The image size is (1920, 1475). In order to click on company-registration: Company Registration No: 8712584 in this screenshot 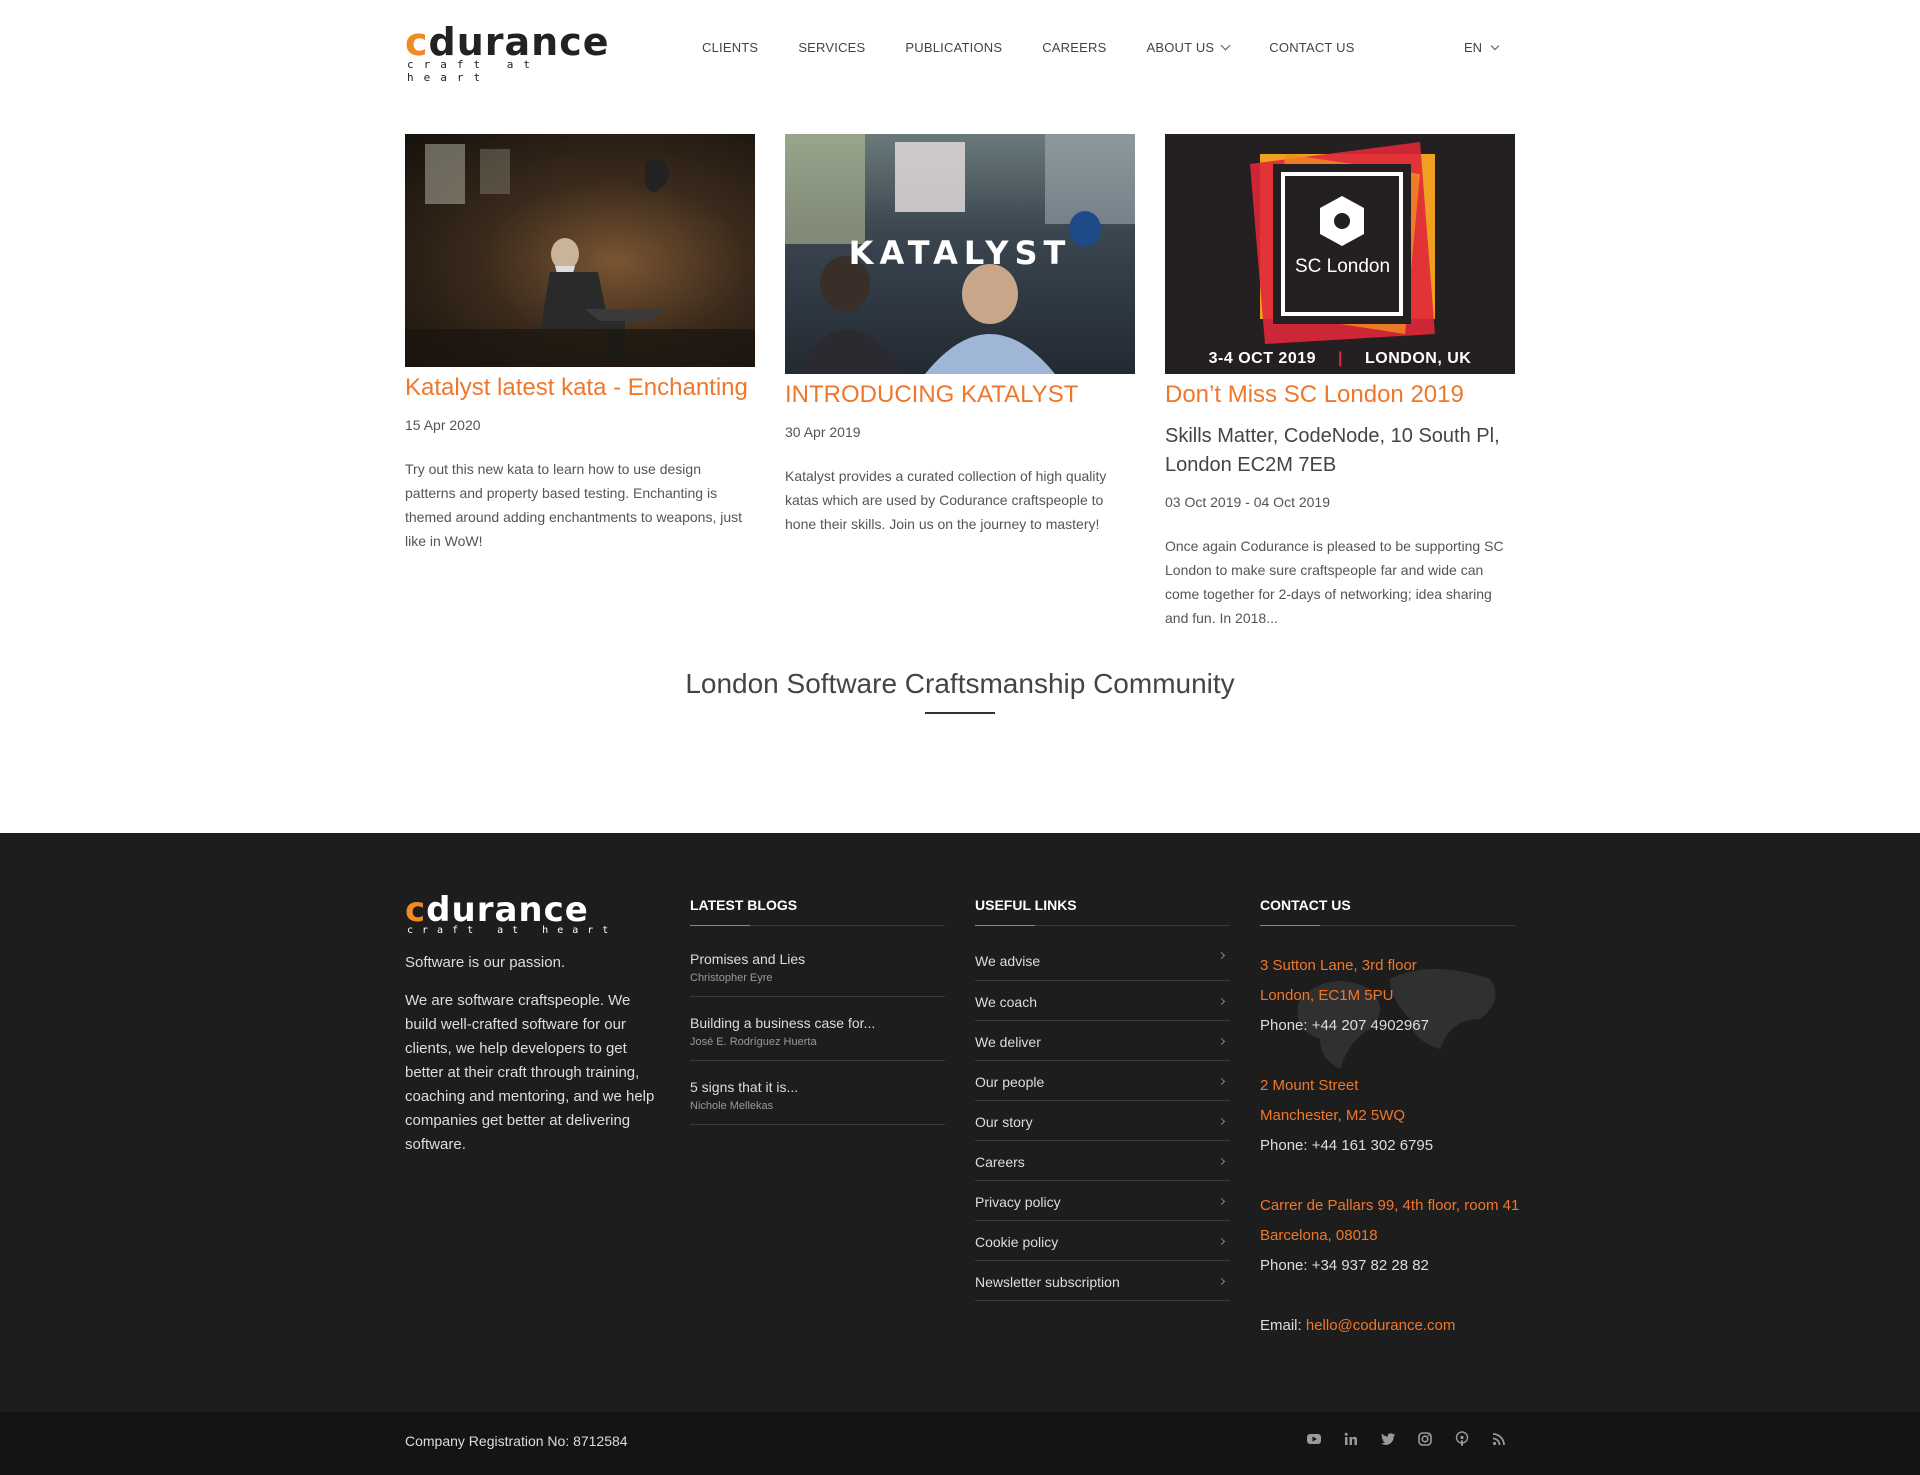, I will do `click(516, 1441)`.